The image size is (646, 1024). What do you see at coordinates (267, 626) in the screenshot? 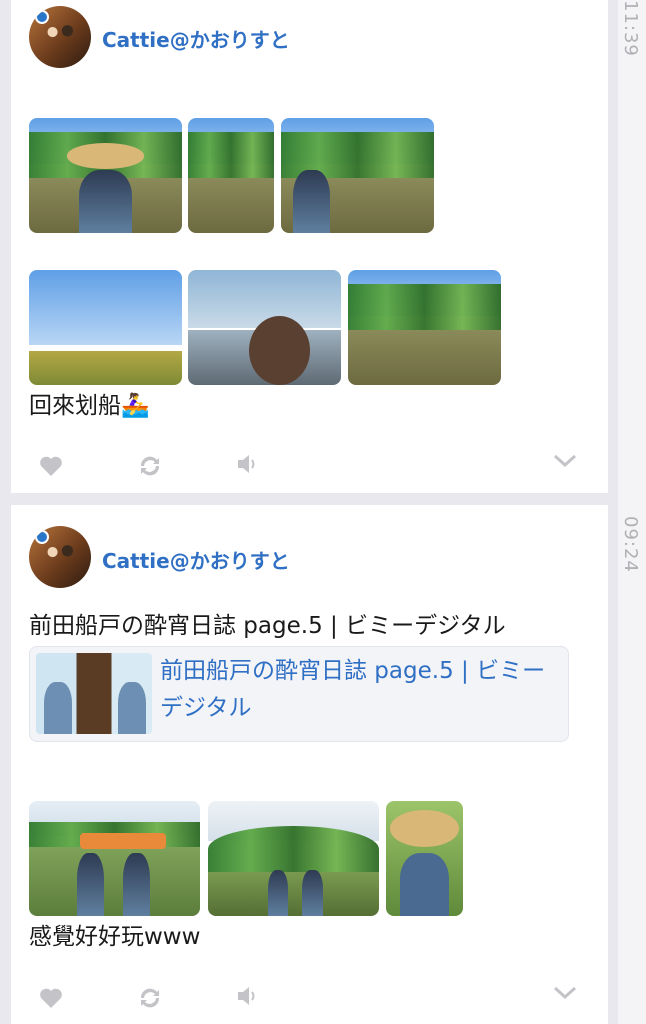
I see `post-headline: 前田船戸の酔宵日誌 page.5 | ビミーデジタル` at bounding box center [267, 626].